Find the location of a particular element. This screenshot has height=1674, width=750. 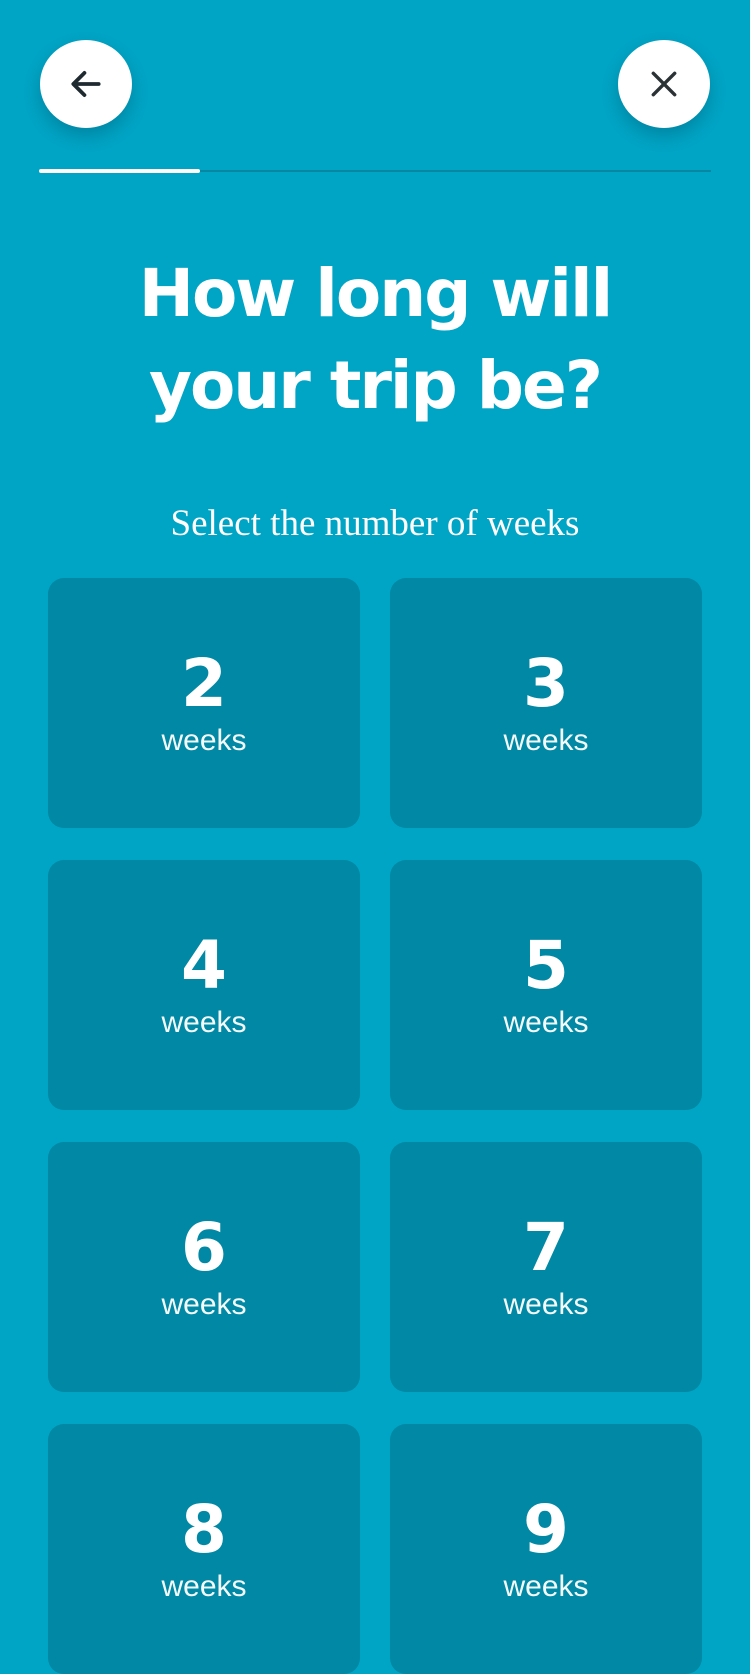

week-option-3: 3 weeks is located at coordinates (546, 703).